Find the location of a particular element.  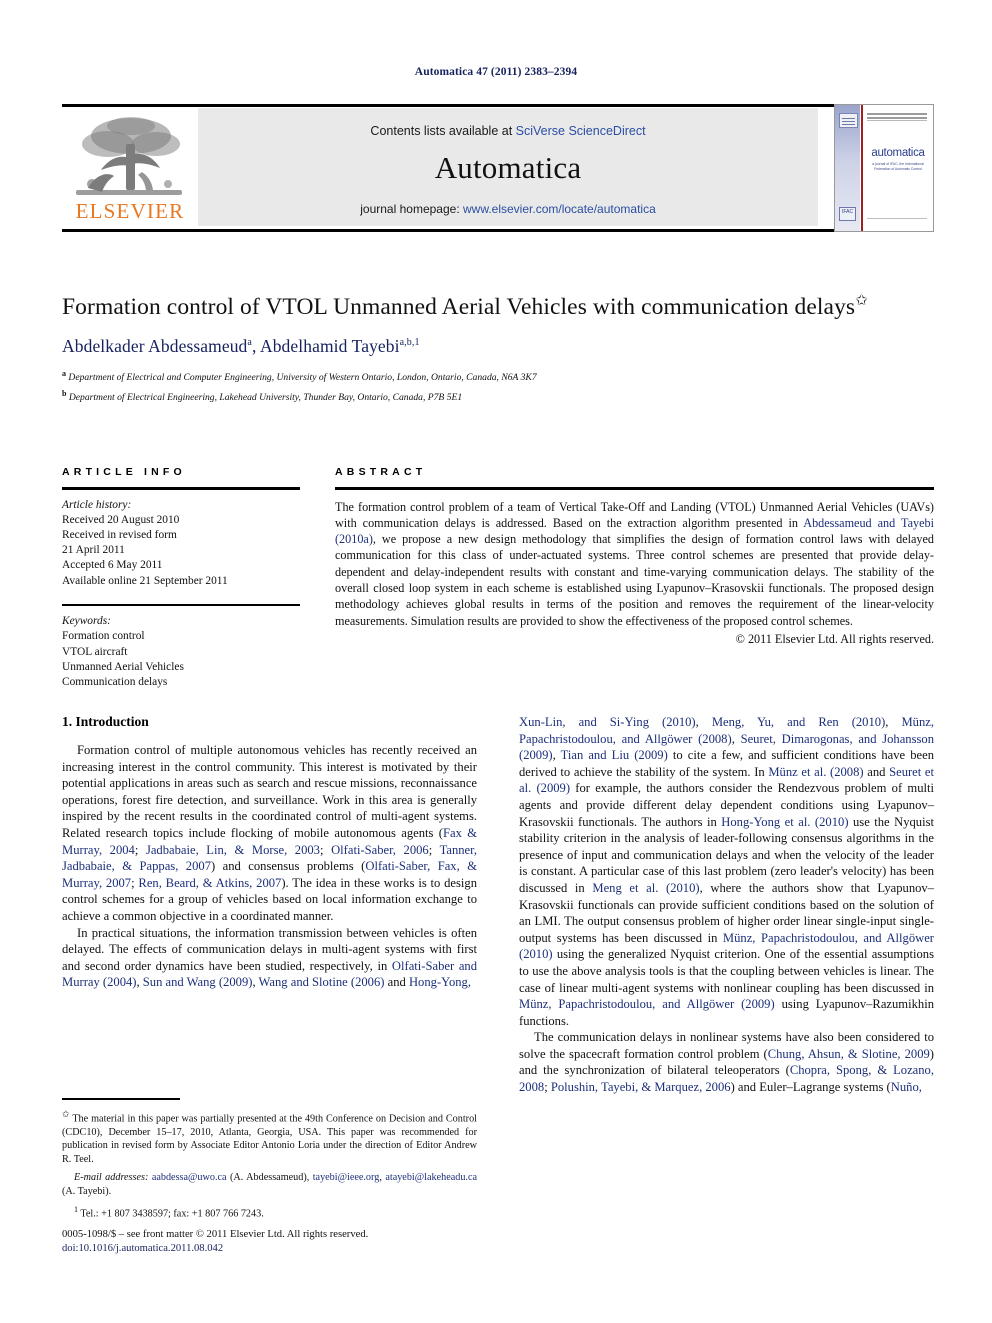

elsevier-tree-icon is located at coordinates (129, 157).